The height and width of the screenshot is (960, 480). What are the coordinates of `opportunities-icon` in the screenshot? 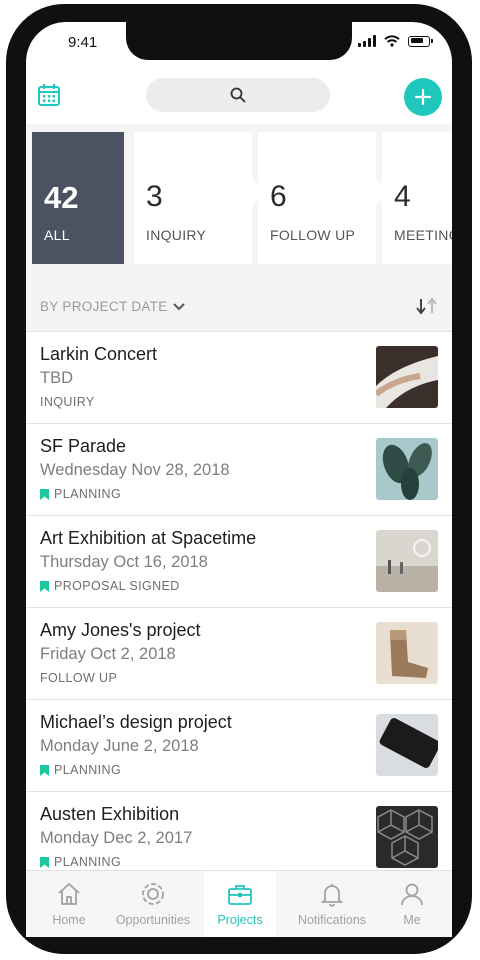 It's located at (153, 894).